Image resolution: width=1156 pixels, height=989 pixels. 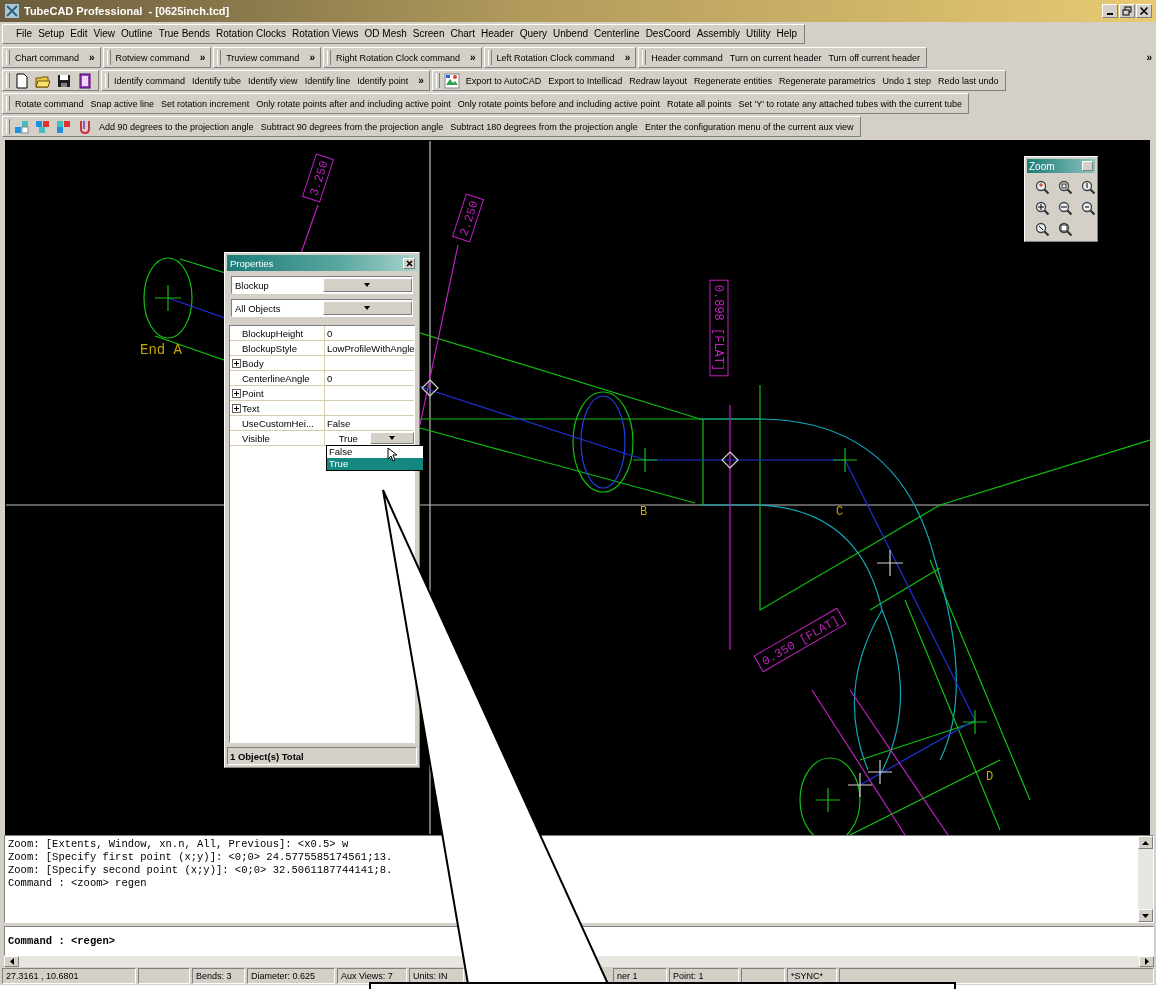 I want to click on menu-item: Unbend, so click(x=571, y=33).